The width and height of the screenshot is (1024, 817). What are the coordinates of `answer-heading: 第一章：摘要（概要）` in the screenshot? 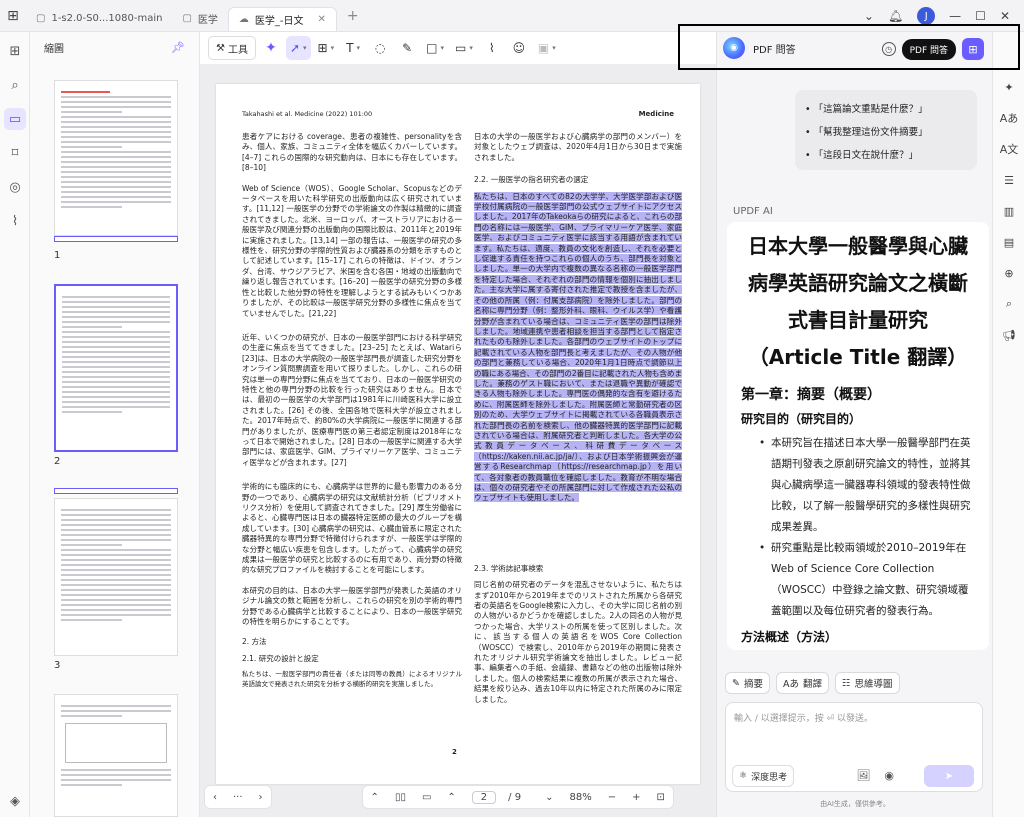 It's located at (811, 395).